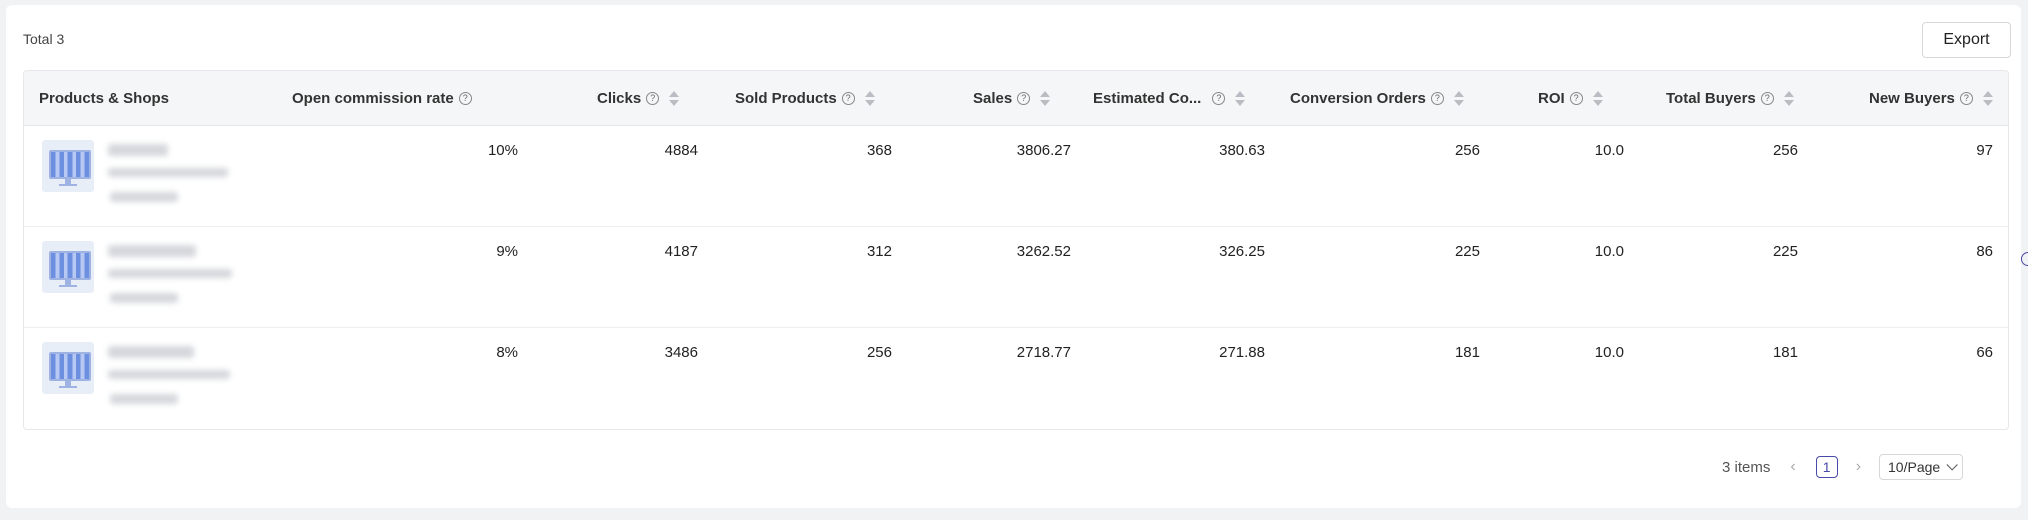  I want to click on estimated-commission: 271.88, so click(1242, 352).